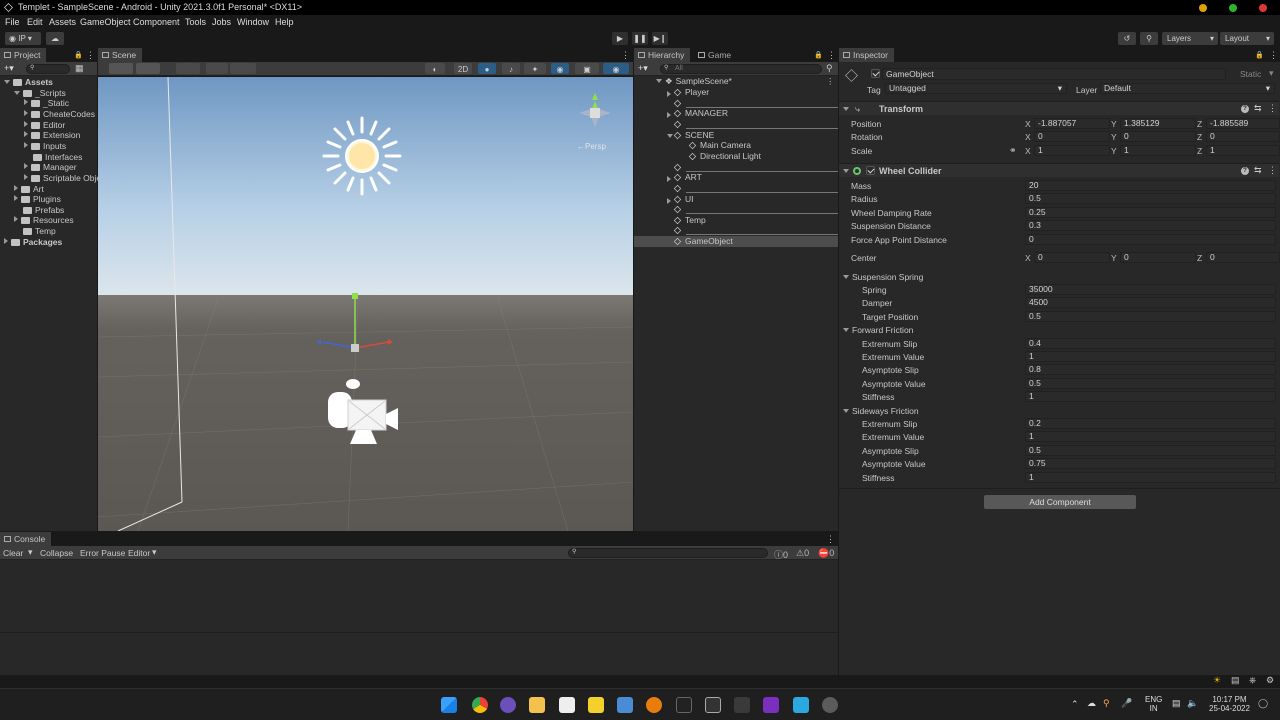  Describe the element at coordinates (52, 135) in the screenshot. I see `project-folder: Extension` at that location.